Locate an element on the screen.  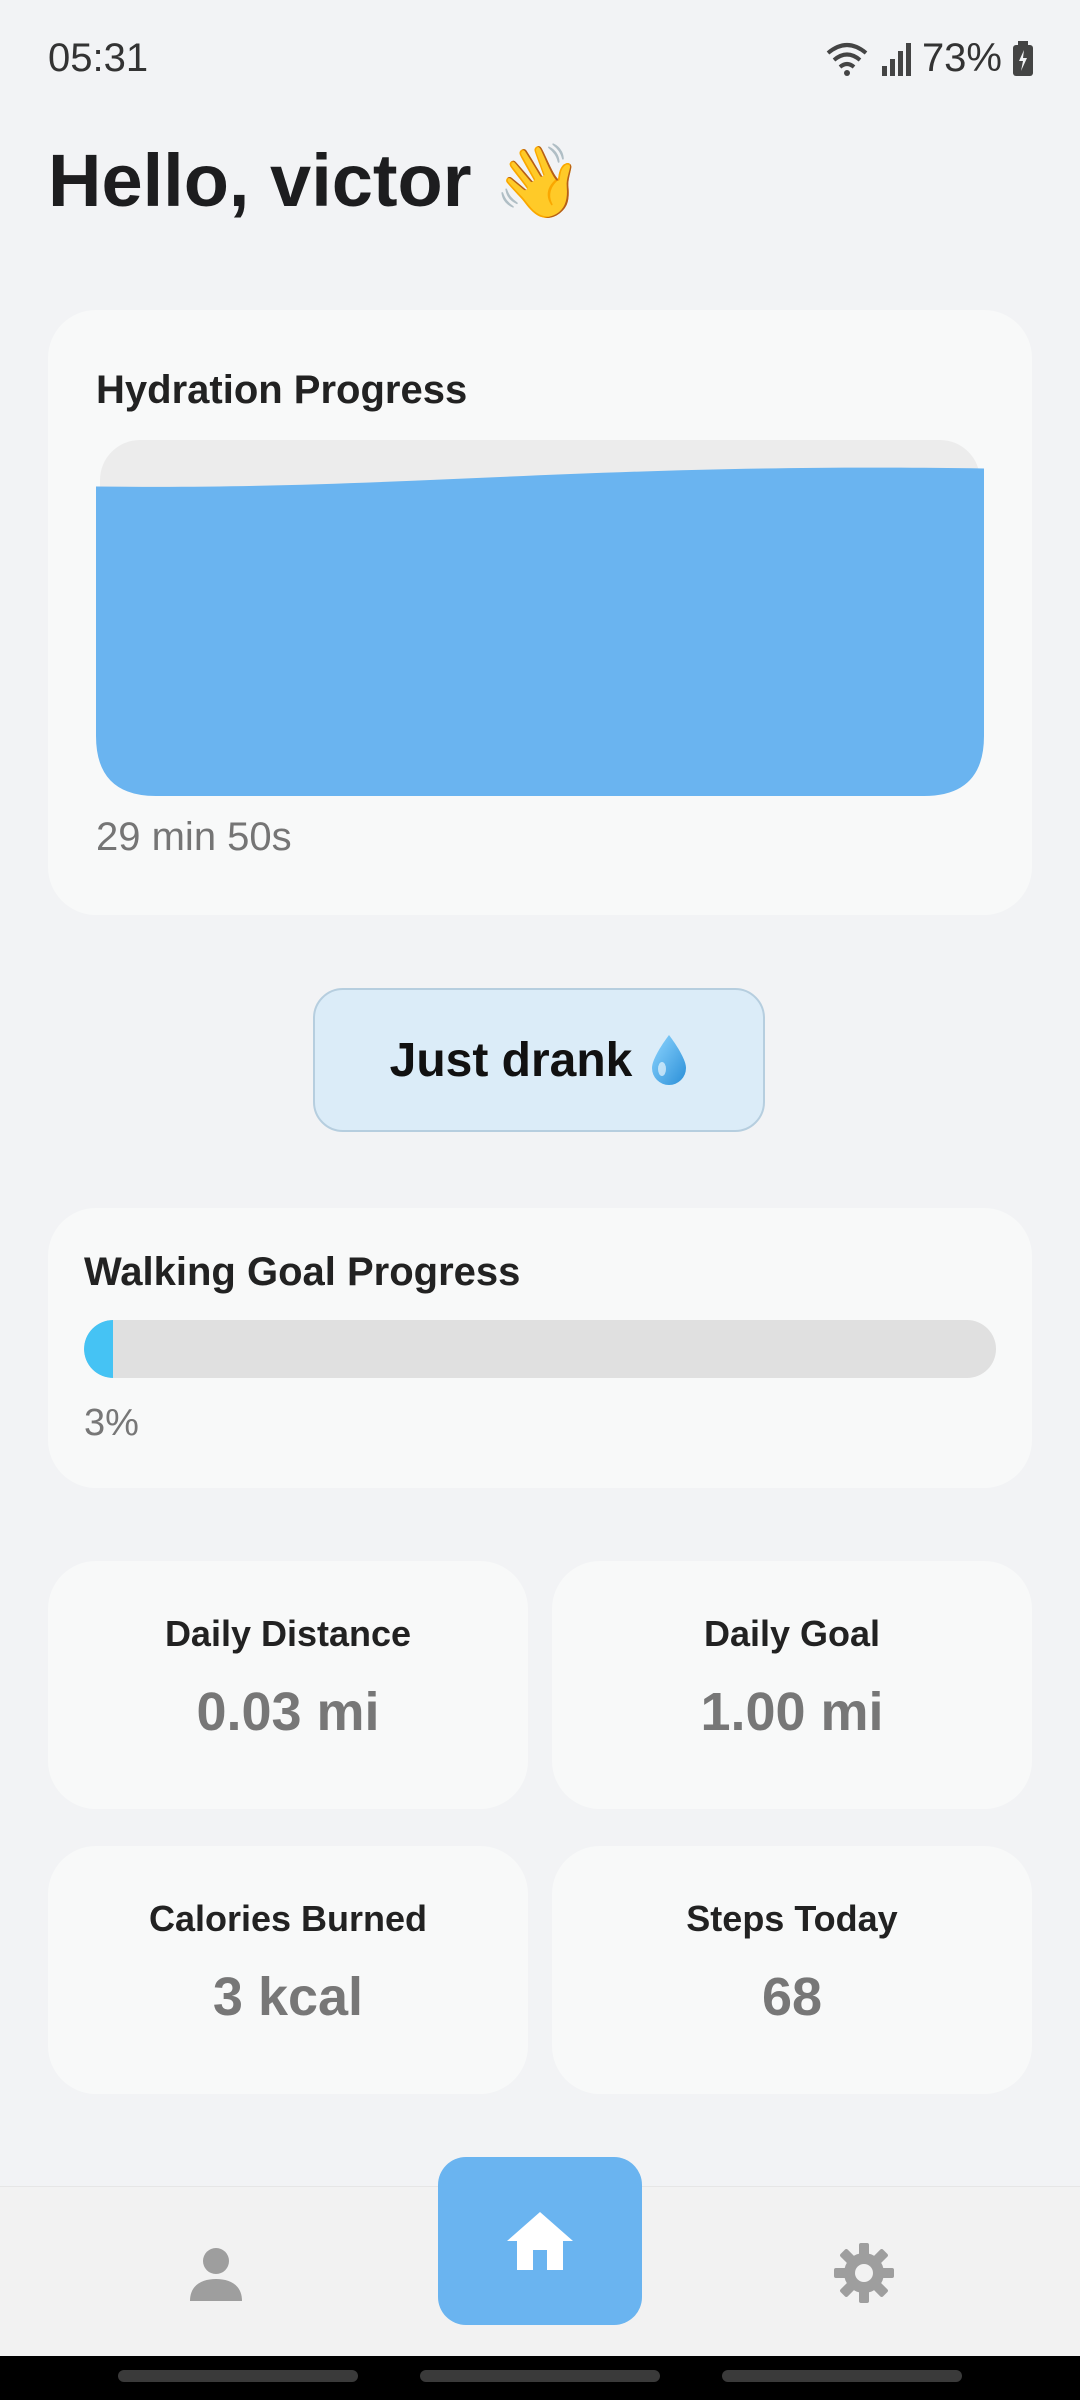
daily-distance-card: Daily Distance 0.03 mi is located at coordinates (288, 1685).